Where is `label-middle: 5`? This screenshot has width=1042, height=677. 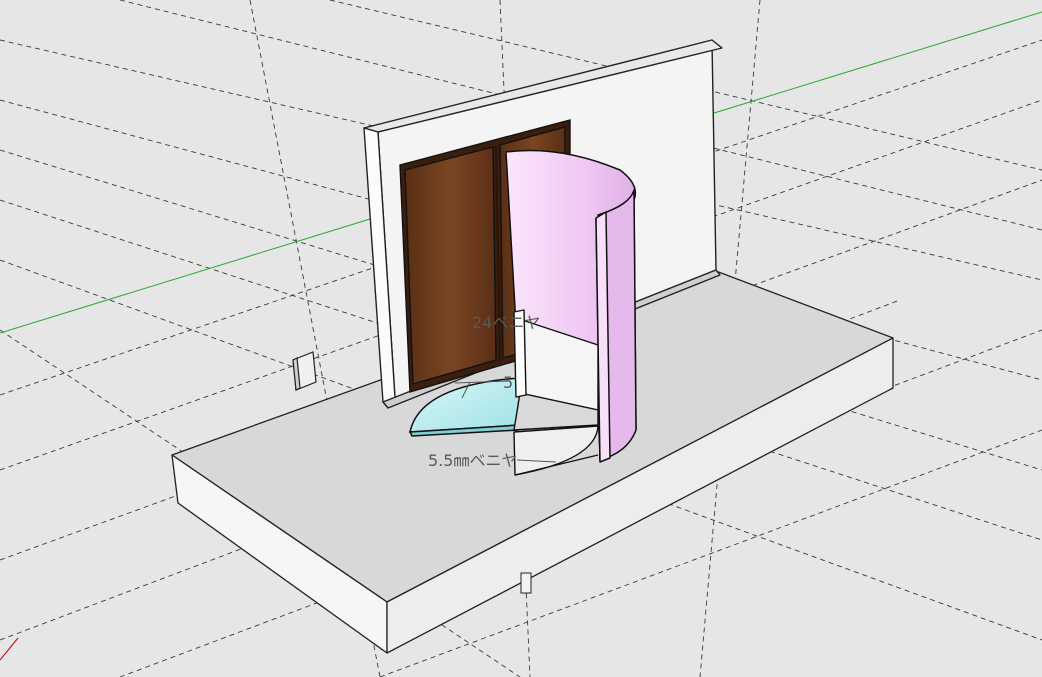 label-middle: 5 is located at coordinates (508, 382).